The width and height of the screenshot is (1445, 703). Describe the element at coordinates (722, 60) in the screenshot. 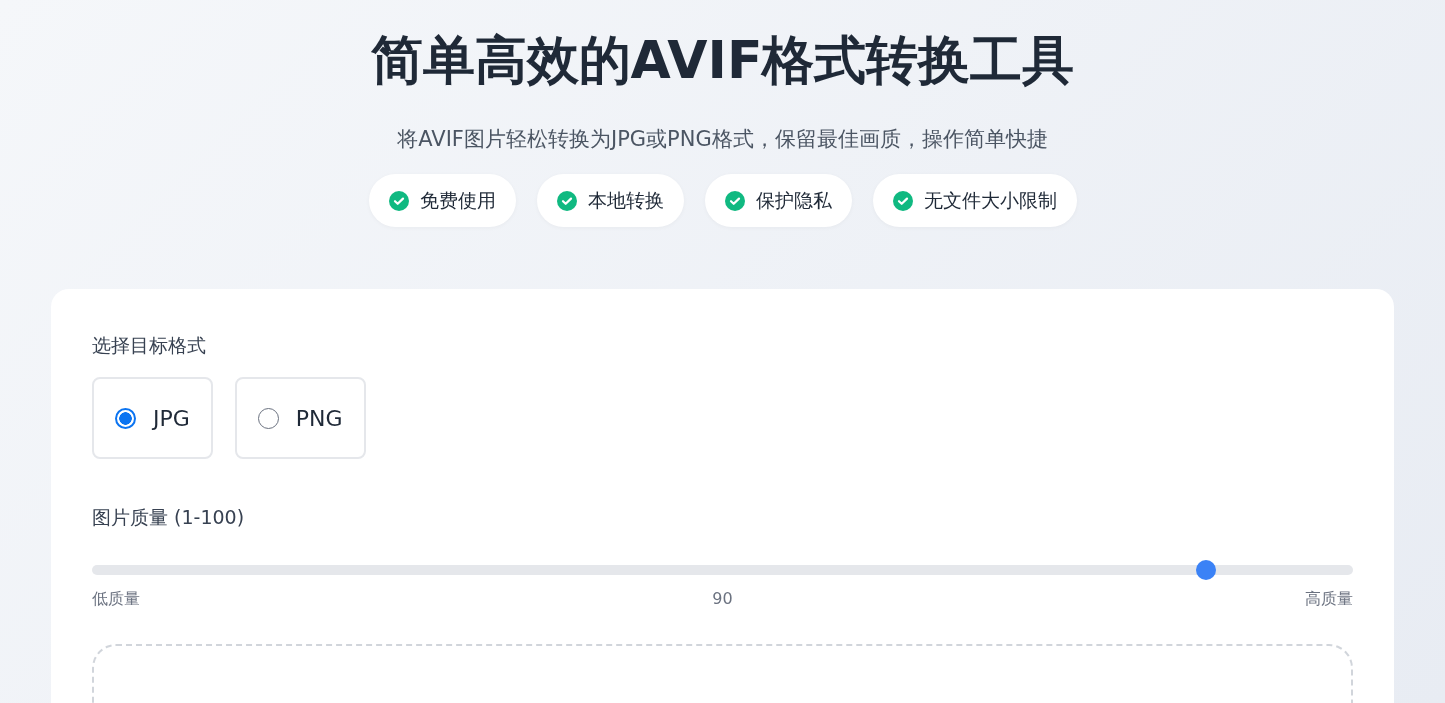

I see `page-title: 简单高效的AVIF格式转换工具` at that location.